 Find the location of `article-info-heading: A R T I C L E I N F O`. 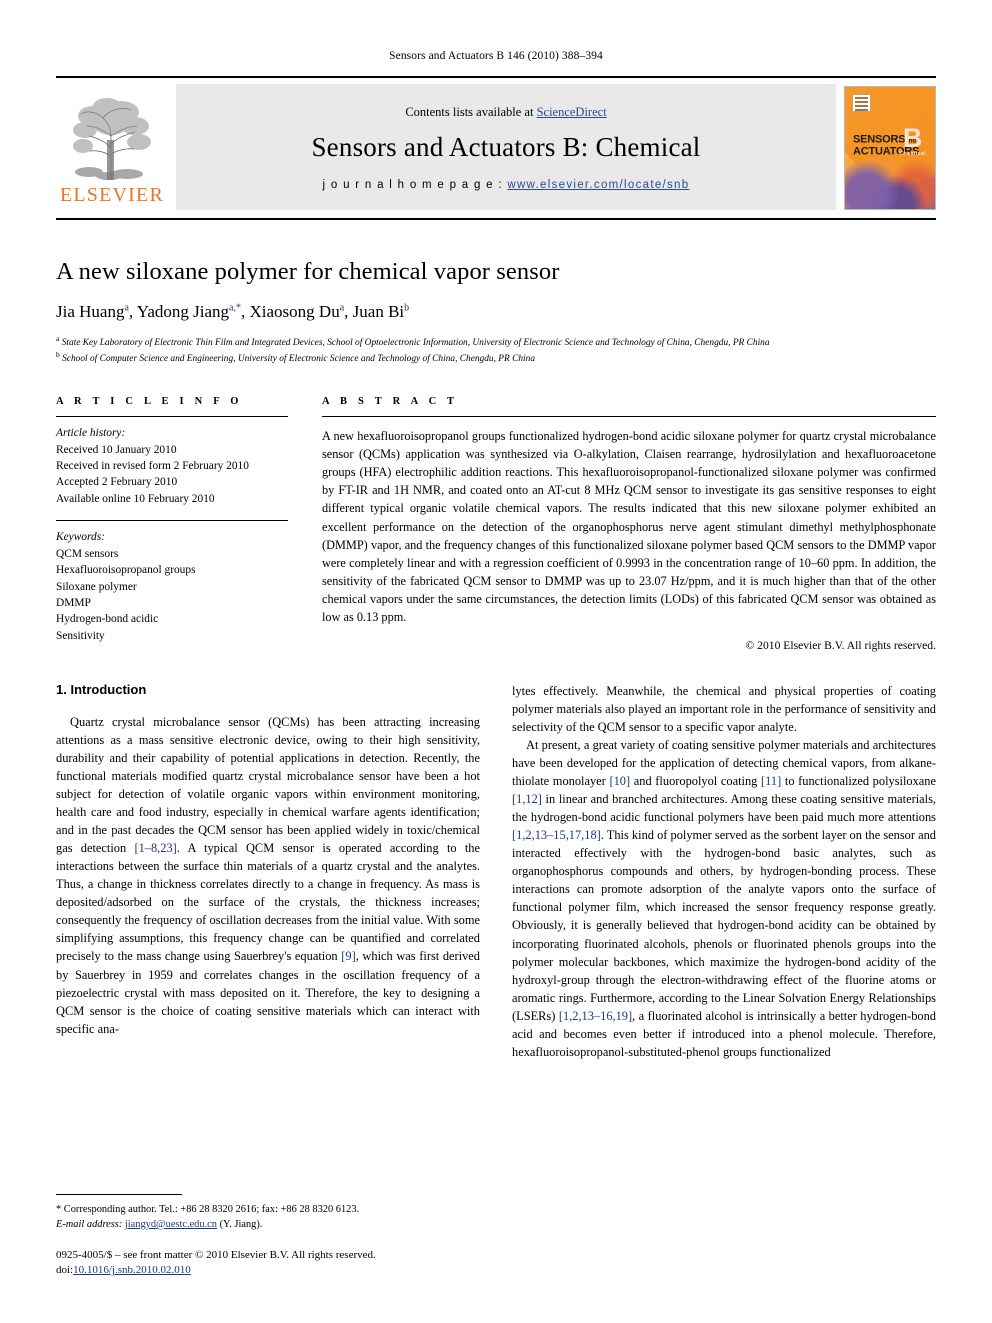

article-info-heading: A R T I C L E I N F O is located at coordinates (149, 402).